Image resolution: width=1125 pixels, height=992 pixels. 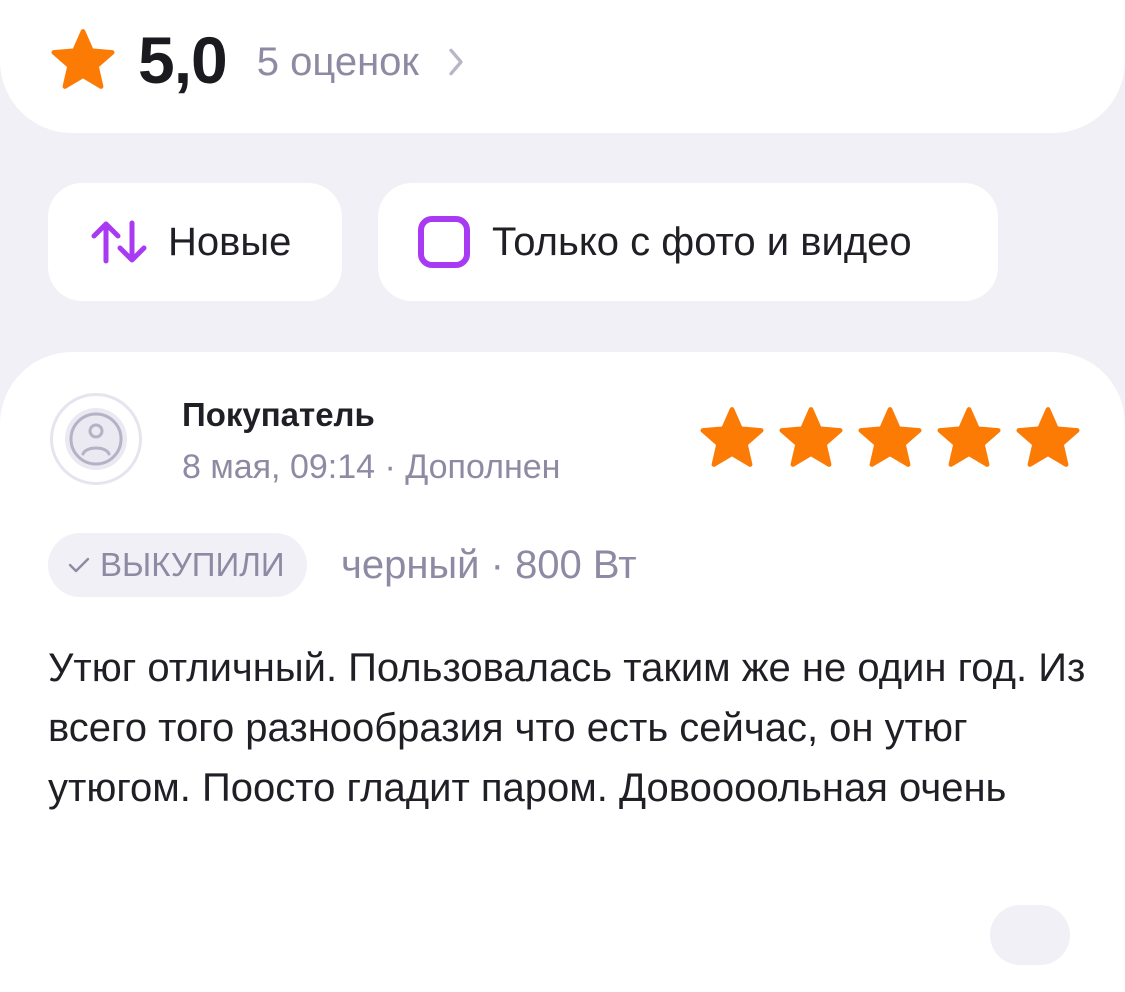 What do you see at coordinates (96, 439) in the screenshot?
I see `sad-face-avatar-icon` at bounding box center [96, 439].